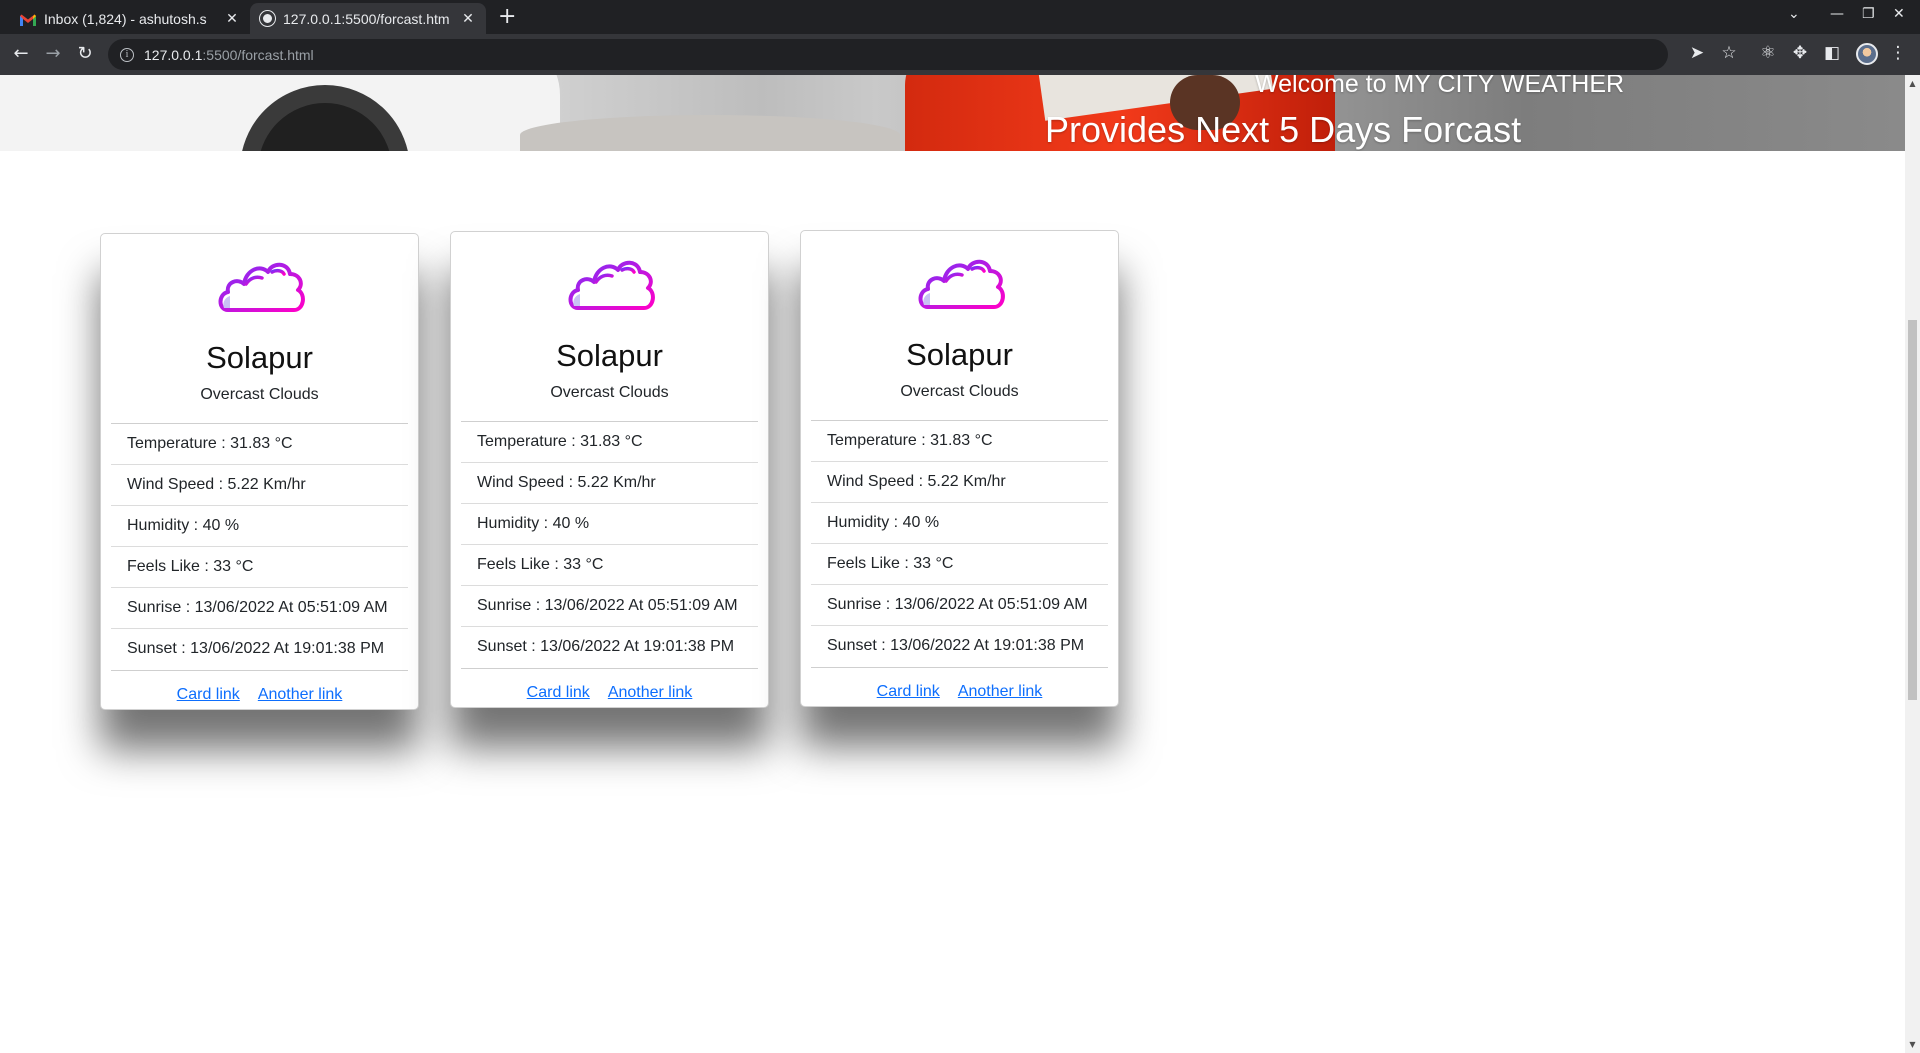  Describe the element at coordinates (21, 53) in the screenshot. I see `back-arrow-icon: ←` at that location.